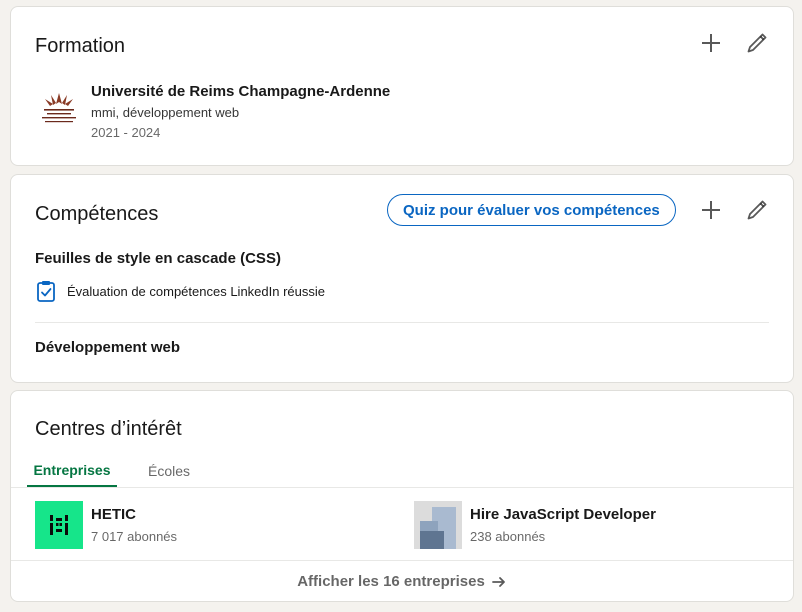 The height and width of the screenshot is (612, 802). I want to click on divider, so click(402, 322).